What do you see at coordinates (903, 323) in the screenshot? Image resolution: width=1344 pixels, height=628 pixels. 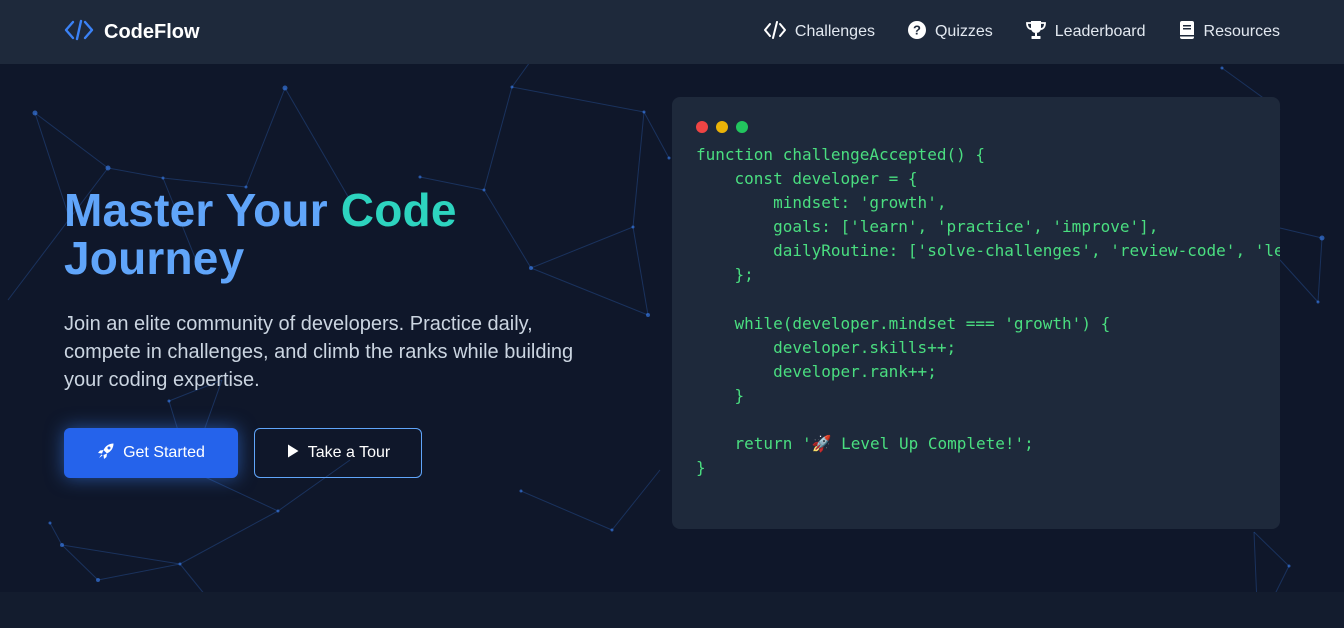 I see `code-line: while(developer.mindset === 'growth') {` at bounding box center [903, 323].